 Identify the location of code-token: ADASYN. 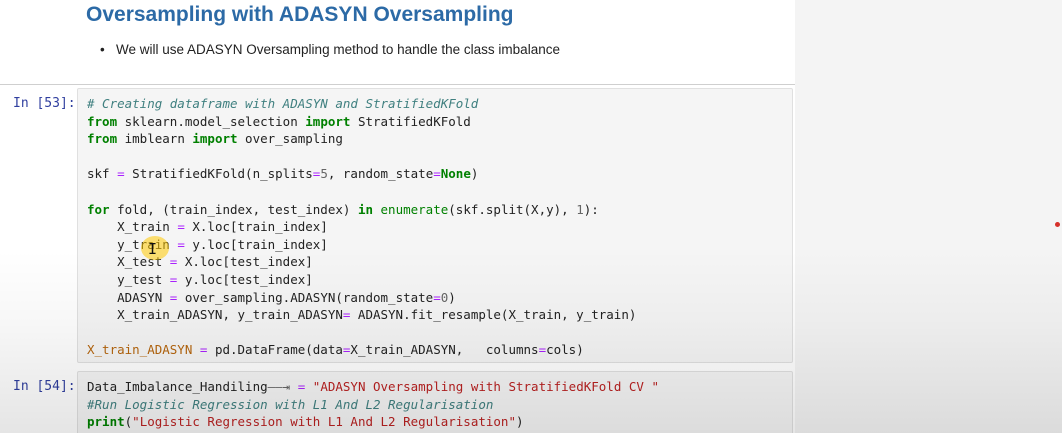
(128, 297).